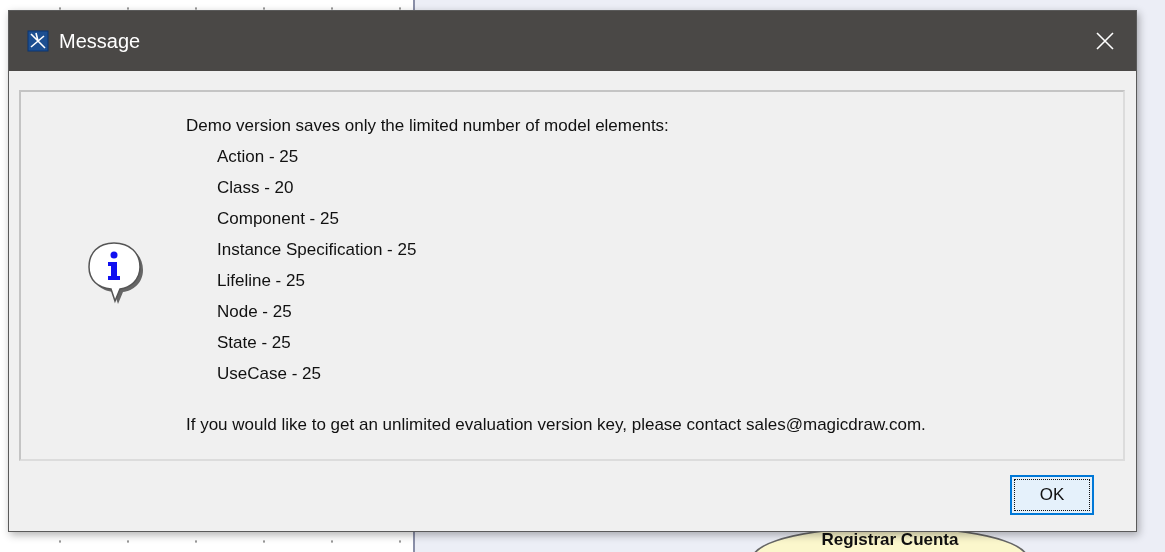 This screenshot has width=1165, height=552. What do you see at coordinates (269, 374) in the screenshot?
I see `limit-item: UseCase - 25` at bounding box center [269, 374].